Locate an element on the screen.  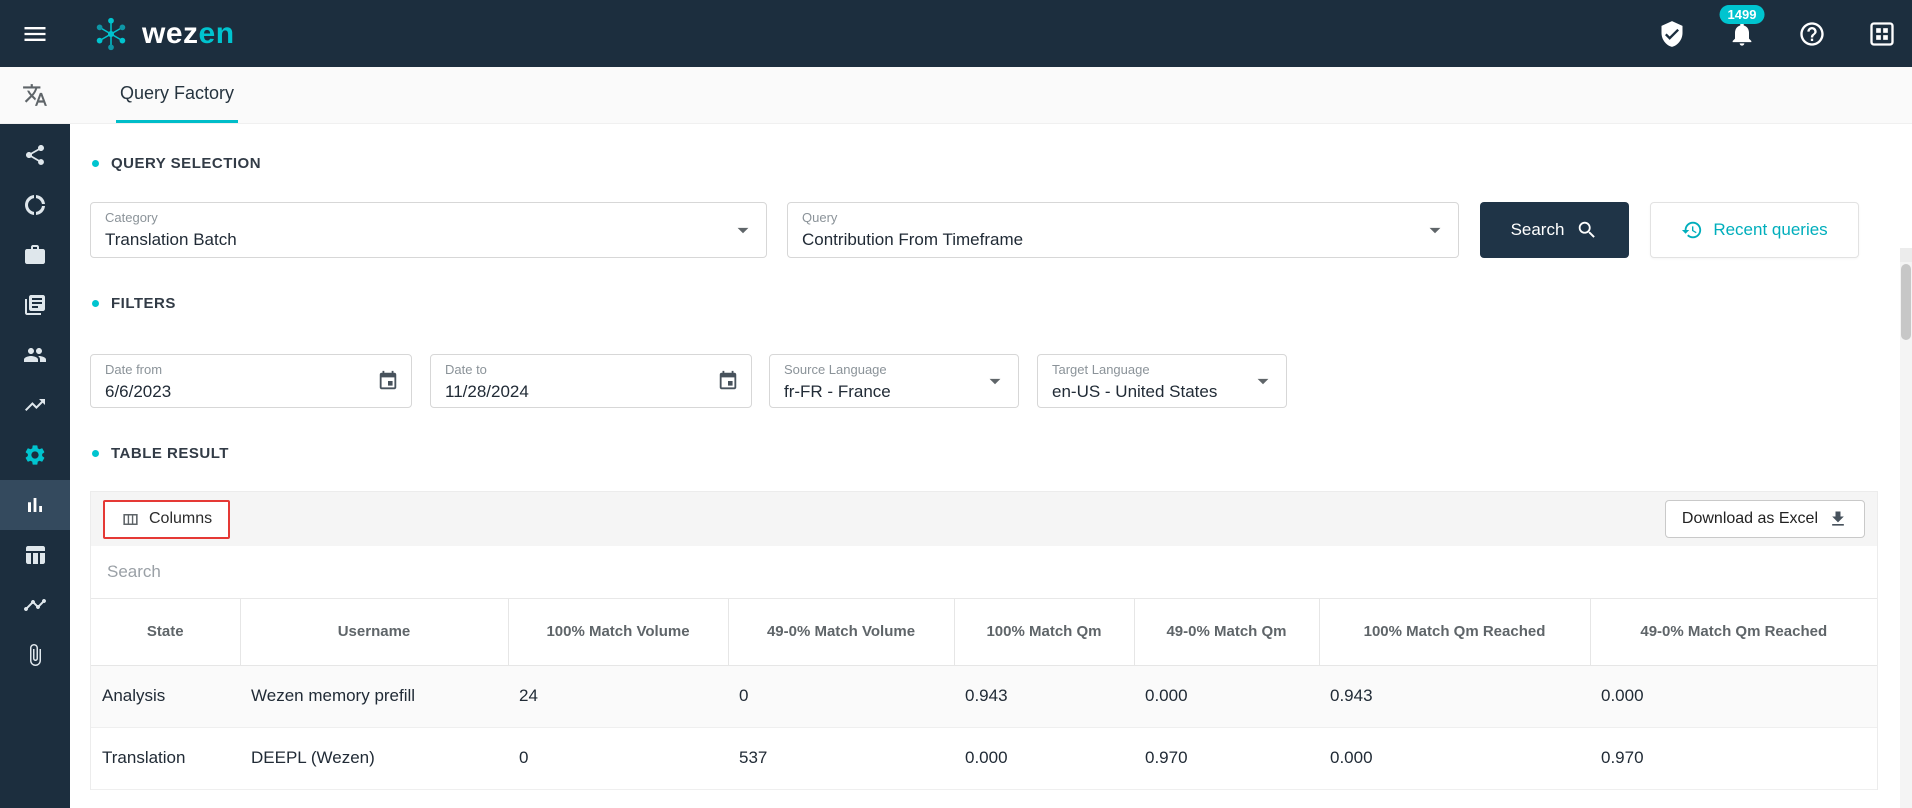
section-title-text: TABLE RESULT is located at coordinates (170, 453).